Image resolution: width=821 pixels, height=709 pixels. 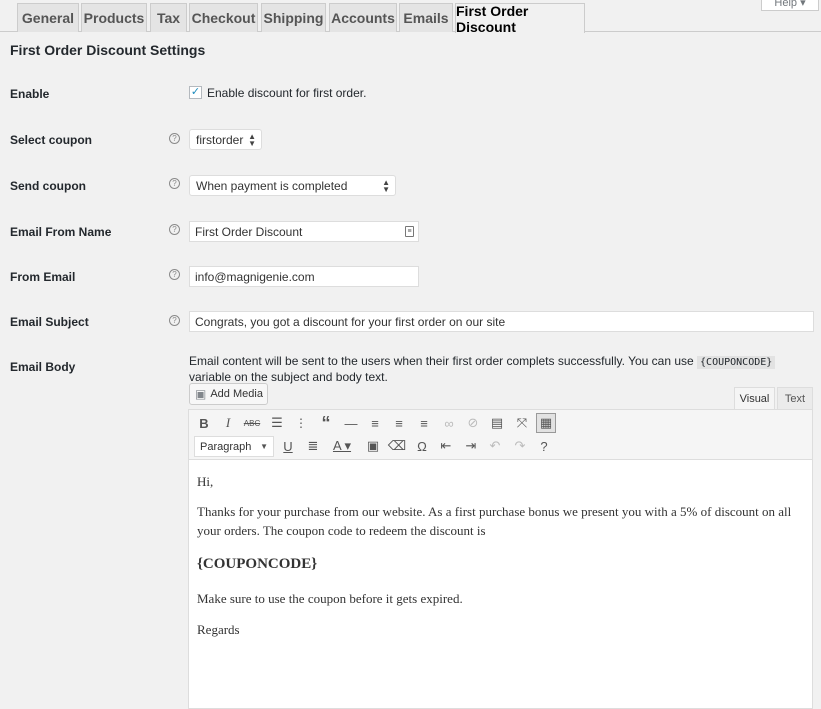 I want to click on text-color-icon: A ▾, so click(x=342, y=446).